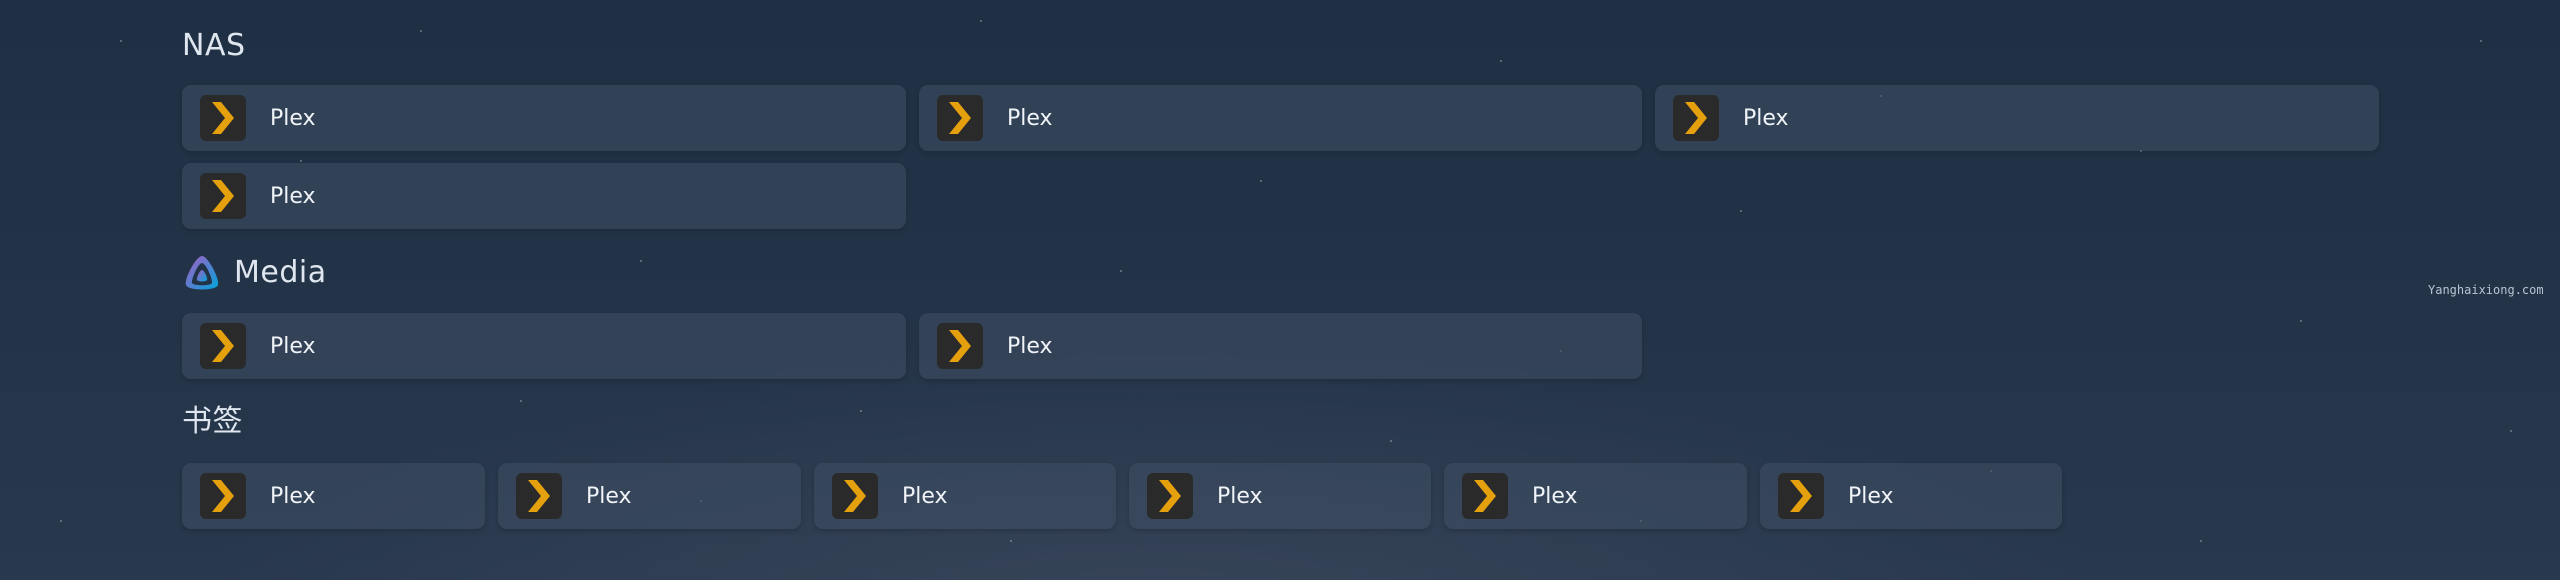  Describe the element at coordinates (280, 272) in the screenshot. I see `section-title-text: Media` at that location.